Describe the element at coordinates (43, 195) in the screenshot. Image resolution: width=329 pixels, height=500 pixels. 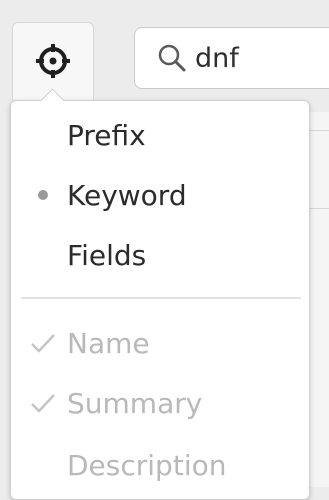
I see `radio-selected-icon` at that location.